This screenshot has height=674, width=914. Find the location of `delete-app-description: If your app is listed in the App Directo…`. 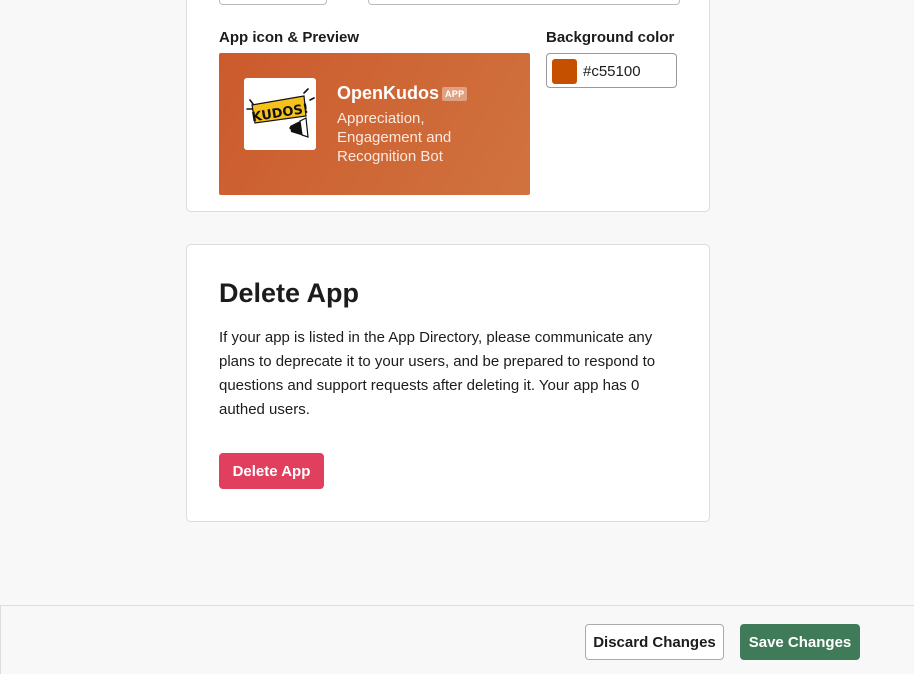

delete-app-description: If your app is listed in the App Directo… is located at coordinates (437, 373).